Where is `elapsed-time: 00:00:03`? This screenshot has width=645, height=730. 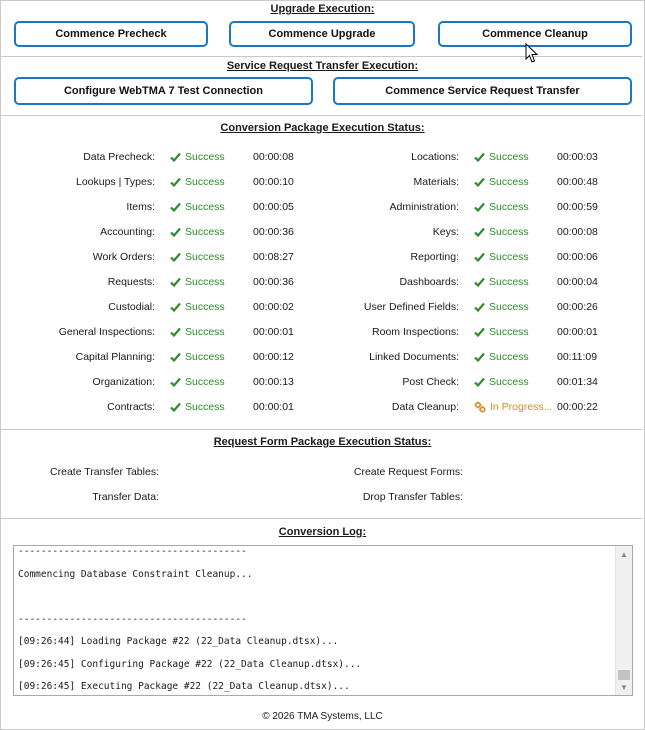
elapsed-time: 00:00:03 is located at coordinates (577, 157).